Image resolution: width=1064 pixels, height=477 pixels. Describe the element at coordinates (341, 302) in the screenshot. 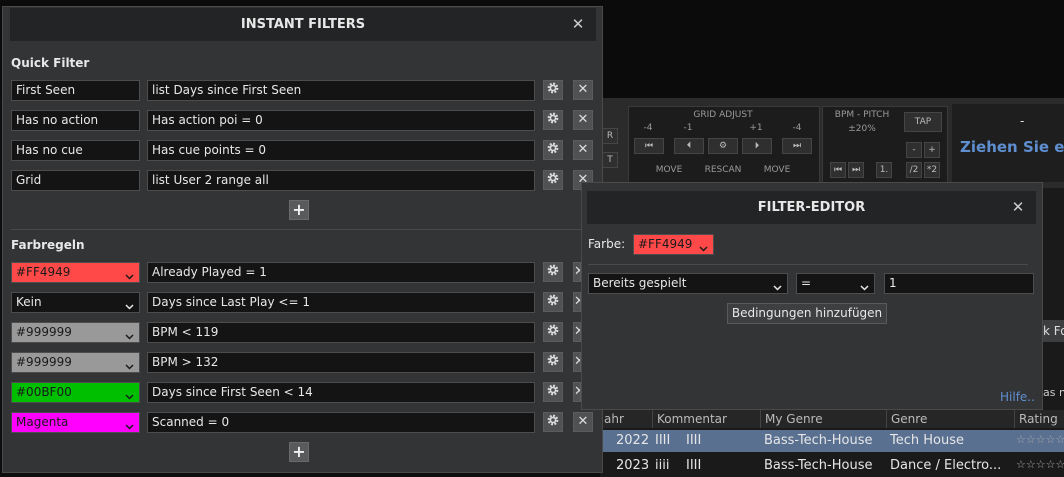

I see `color-rule-expression-input: Days since Last Play <= 1` at that location.